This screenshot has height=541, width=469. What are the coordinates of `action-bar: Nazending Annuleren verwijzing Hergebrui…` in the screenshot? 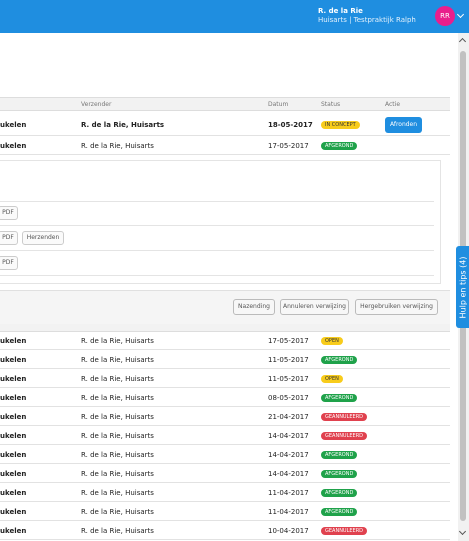 It's located at (225, 307).